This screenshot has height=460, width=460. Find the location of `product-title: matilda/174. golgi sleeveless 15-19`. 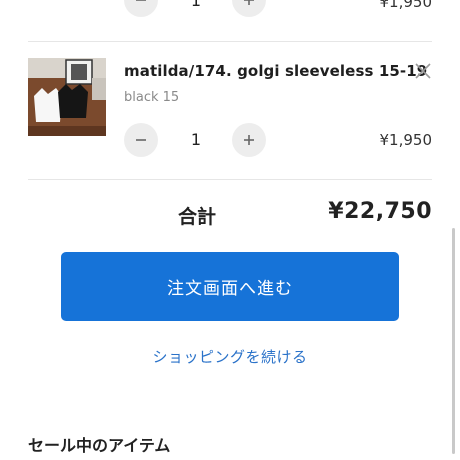

product-title: matilda/174. golgi sleeveless 15-19 is located at coordinates (275, 71).